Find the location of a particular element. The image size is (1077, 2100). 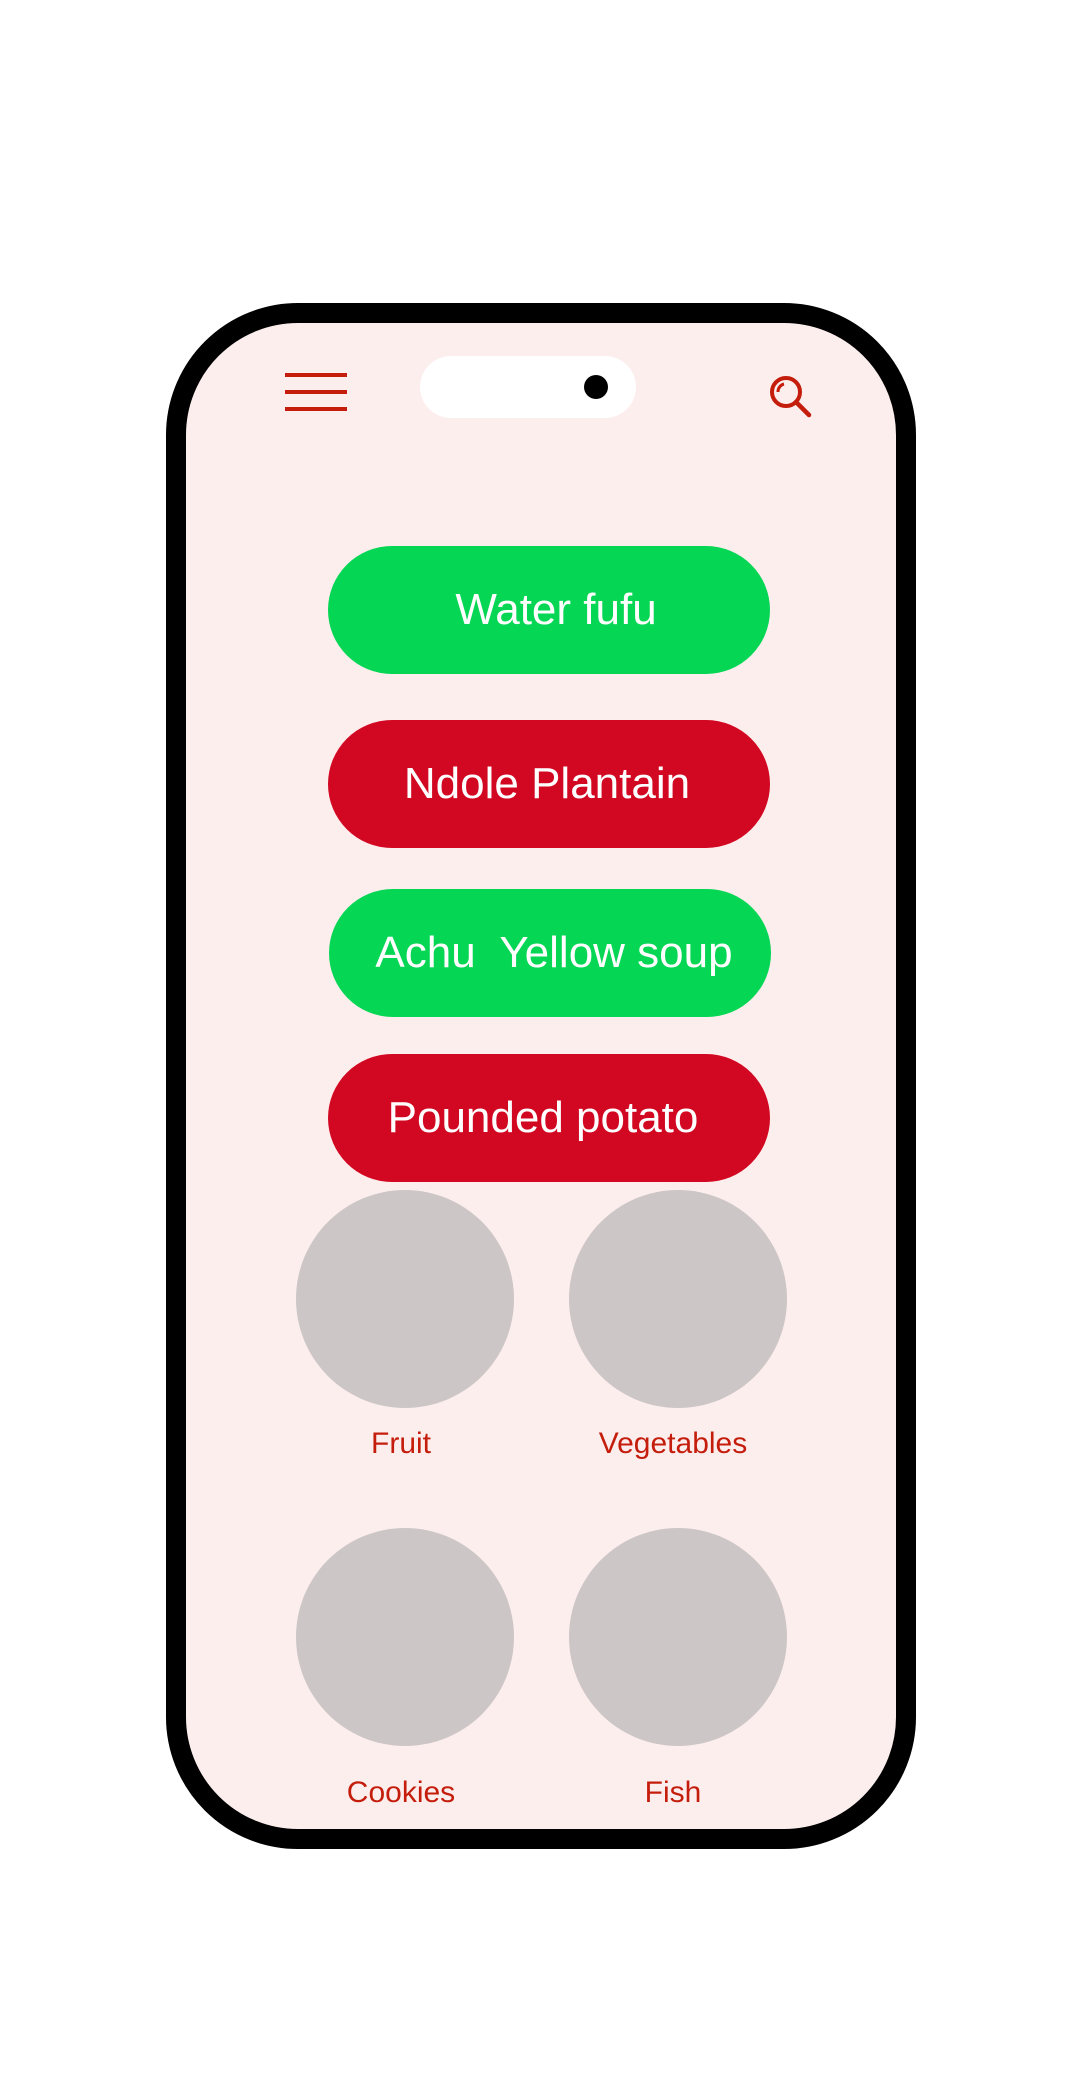

food-button-label: Pounded potato is located at coordinates (543, 1117).